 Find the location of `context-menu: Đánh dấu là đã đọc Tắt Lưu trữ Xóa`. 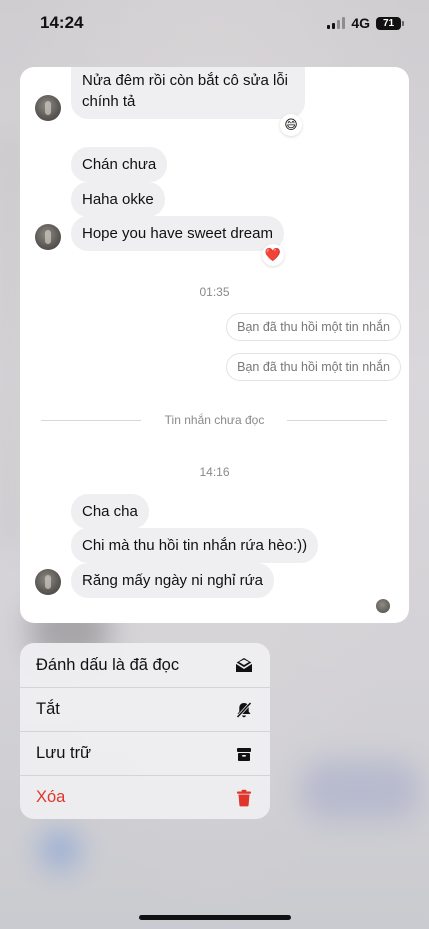

context-menu: Đánh dấu là đã đọc Tắt Lưu trữ Xóa is located at coordinates (145, 731).